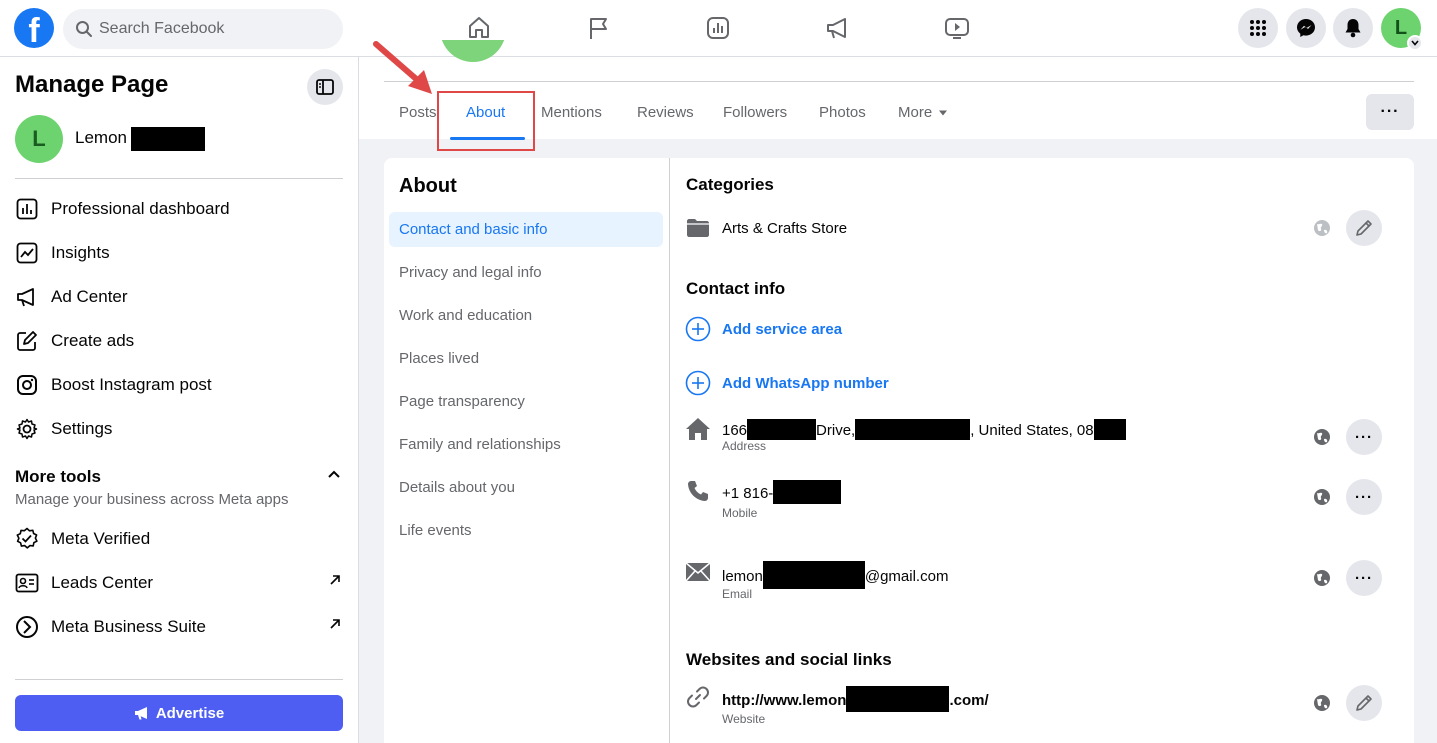  Describe the element at coordinates (923, 112) in the screenshot. I see `tab-more: More` at that location.